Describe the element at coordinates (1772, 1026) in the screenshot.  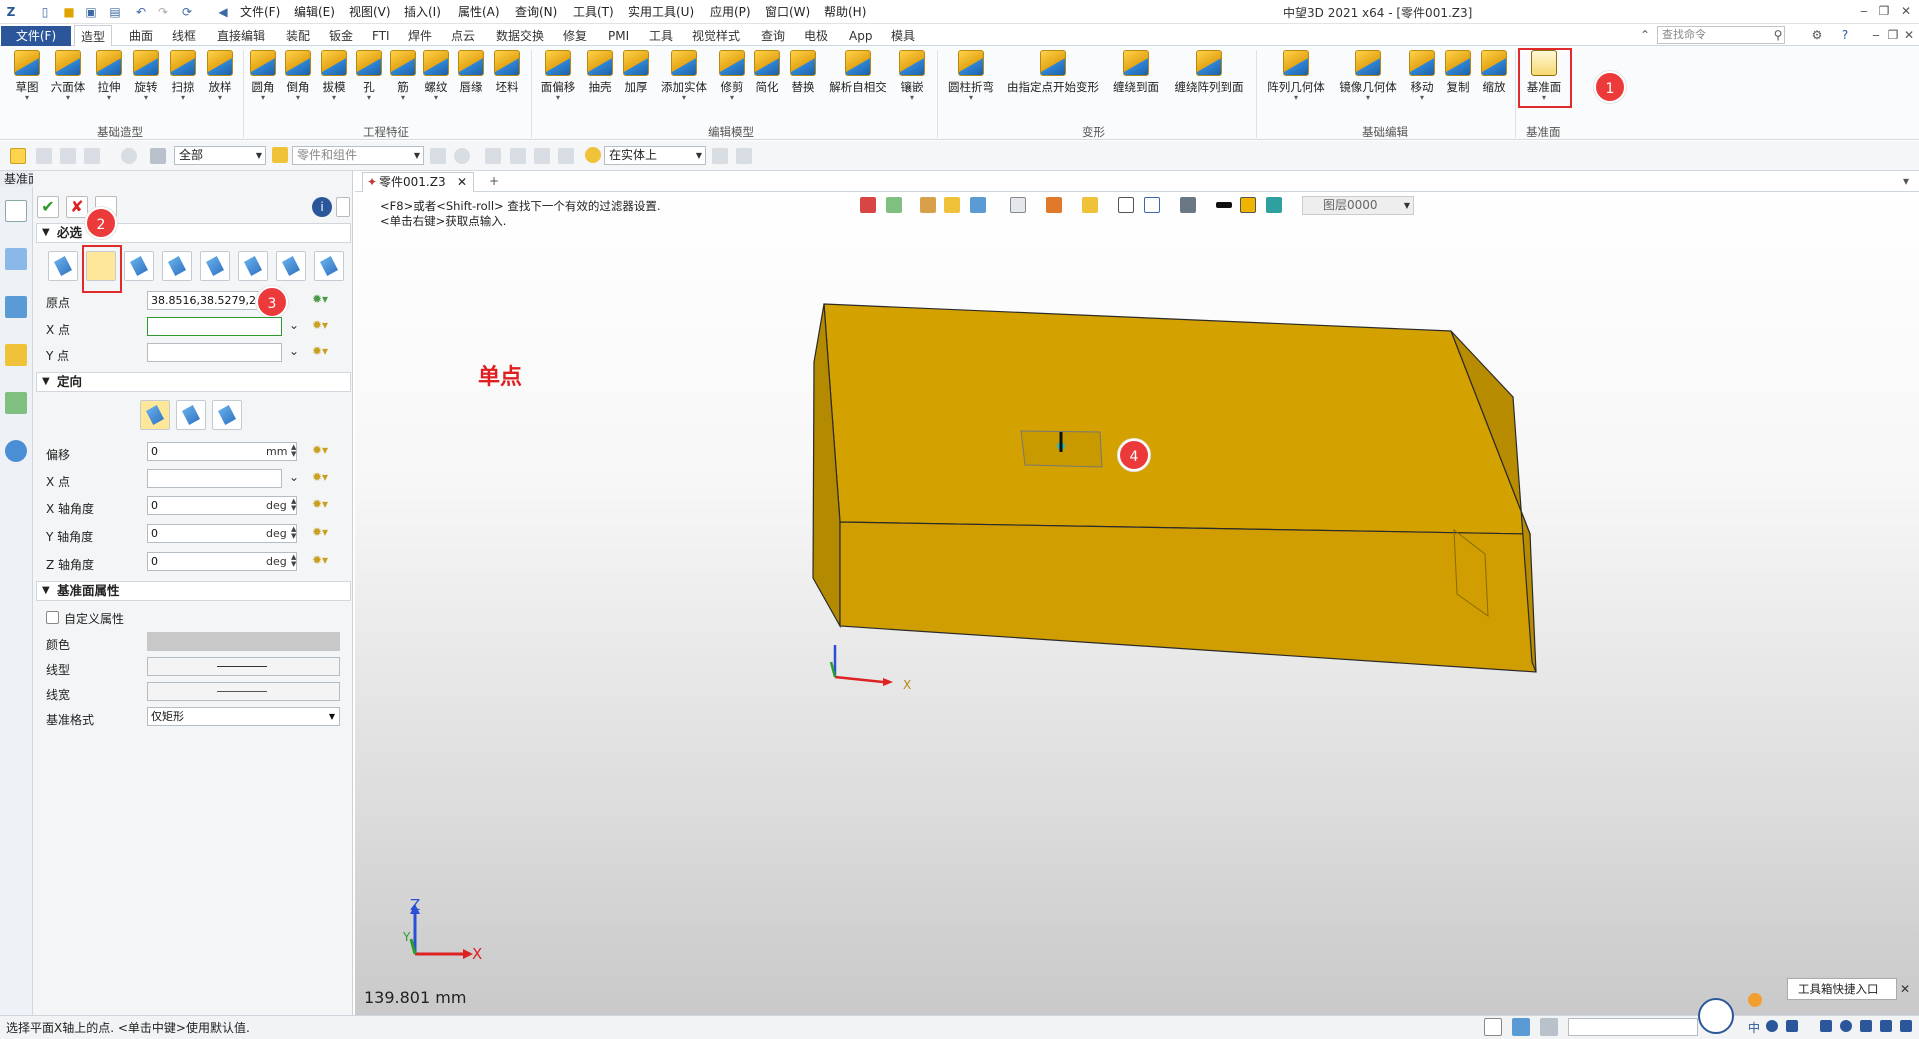
I see `moon-icon` at that location.